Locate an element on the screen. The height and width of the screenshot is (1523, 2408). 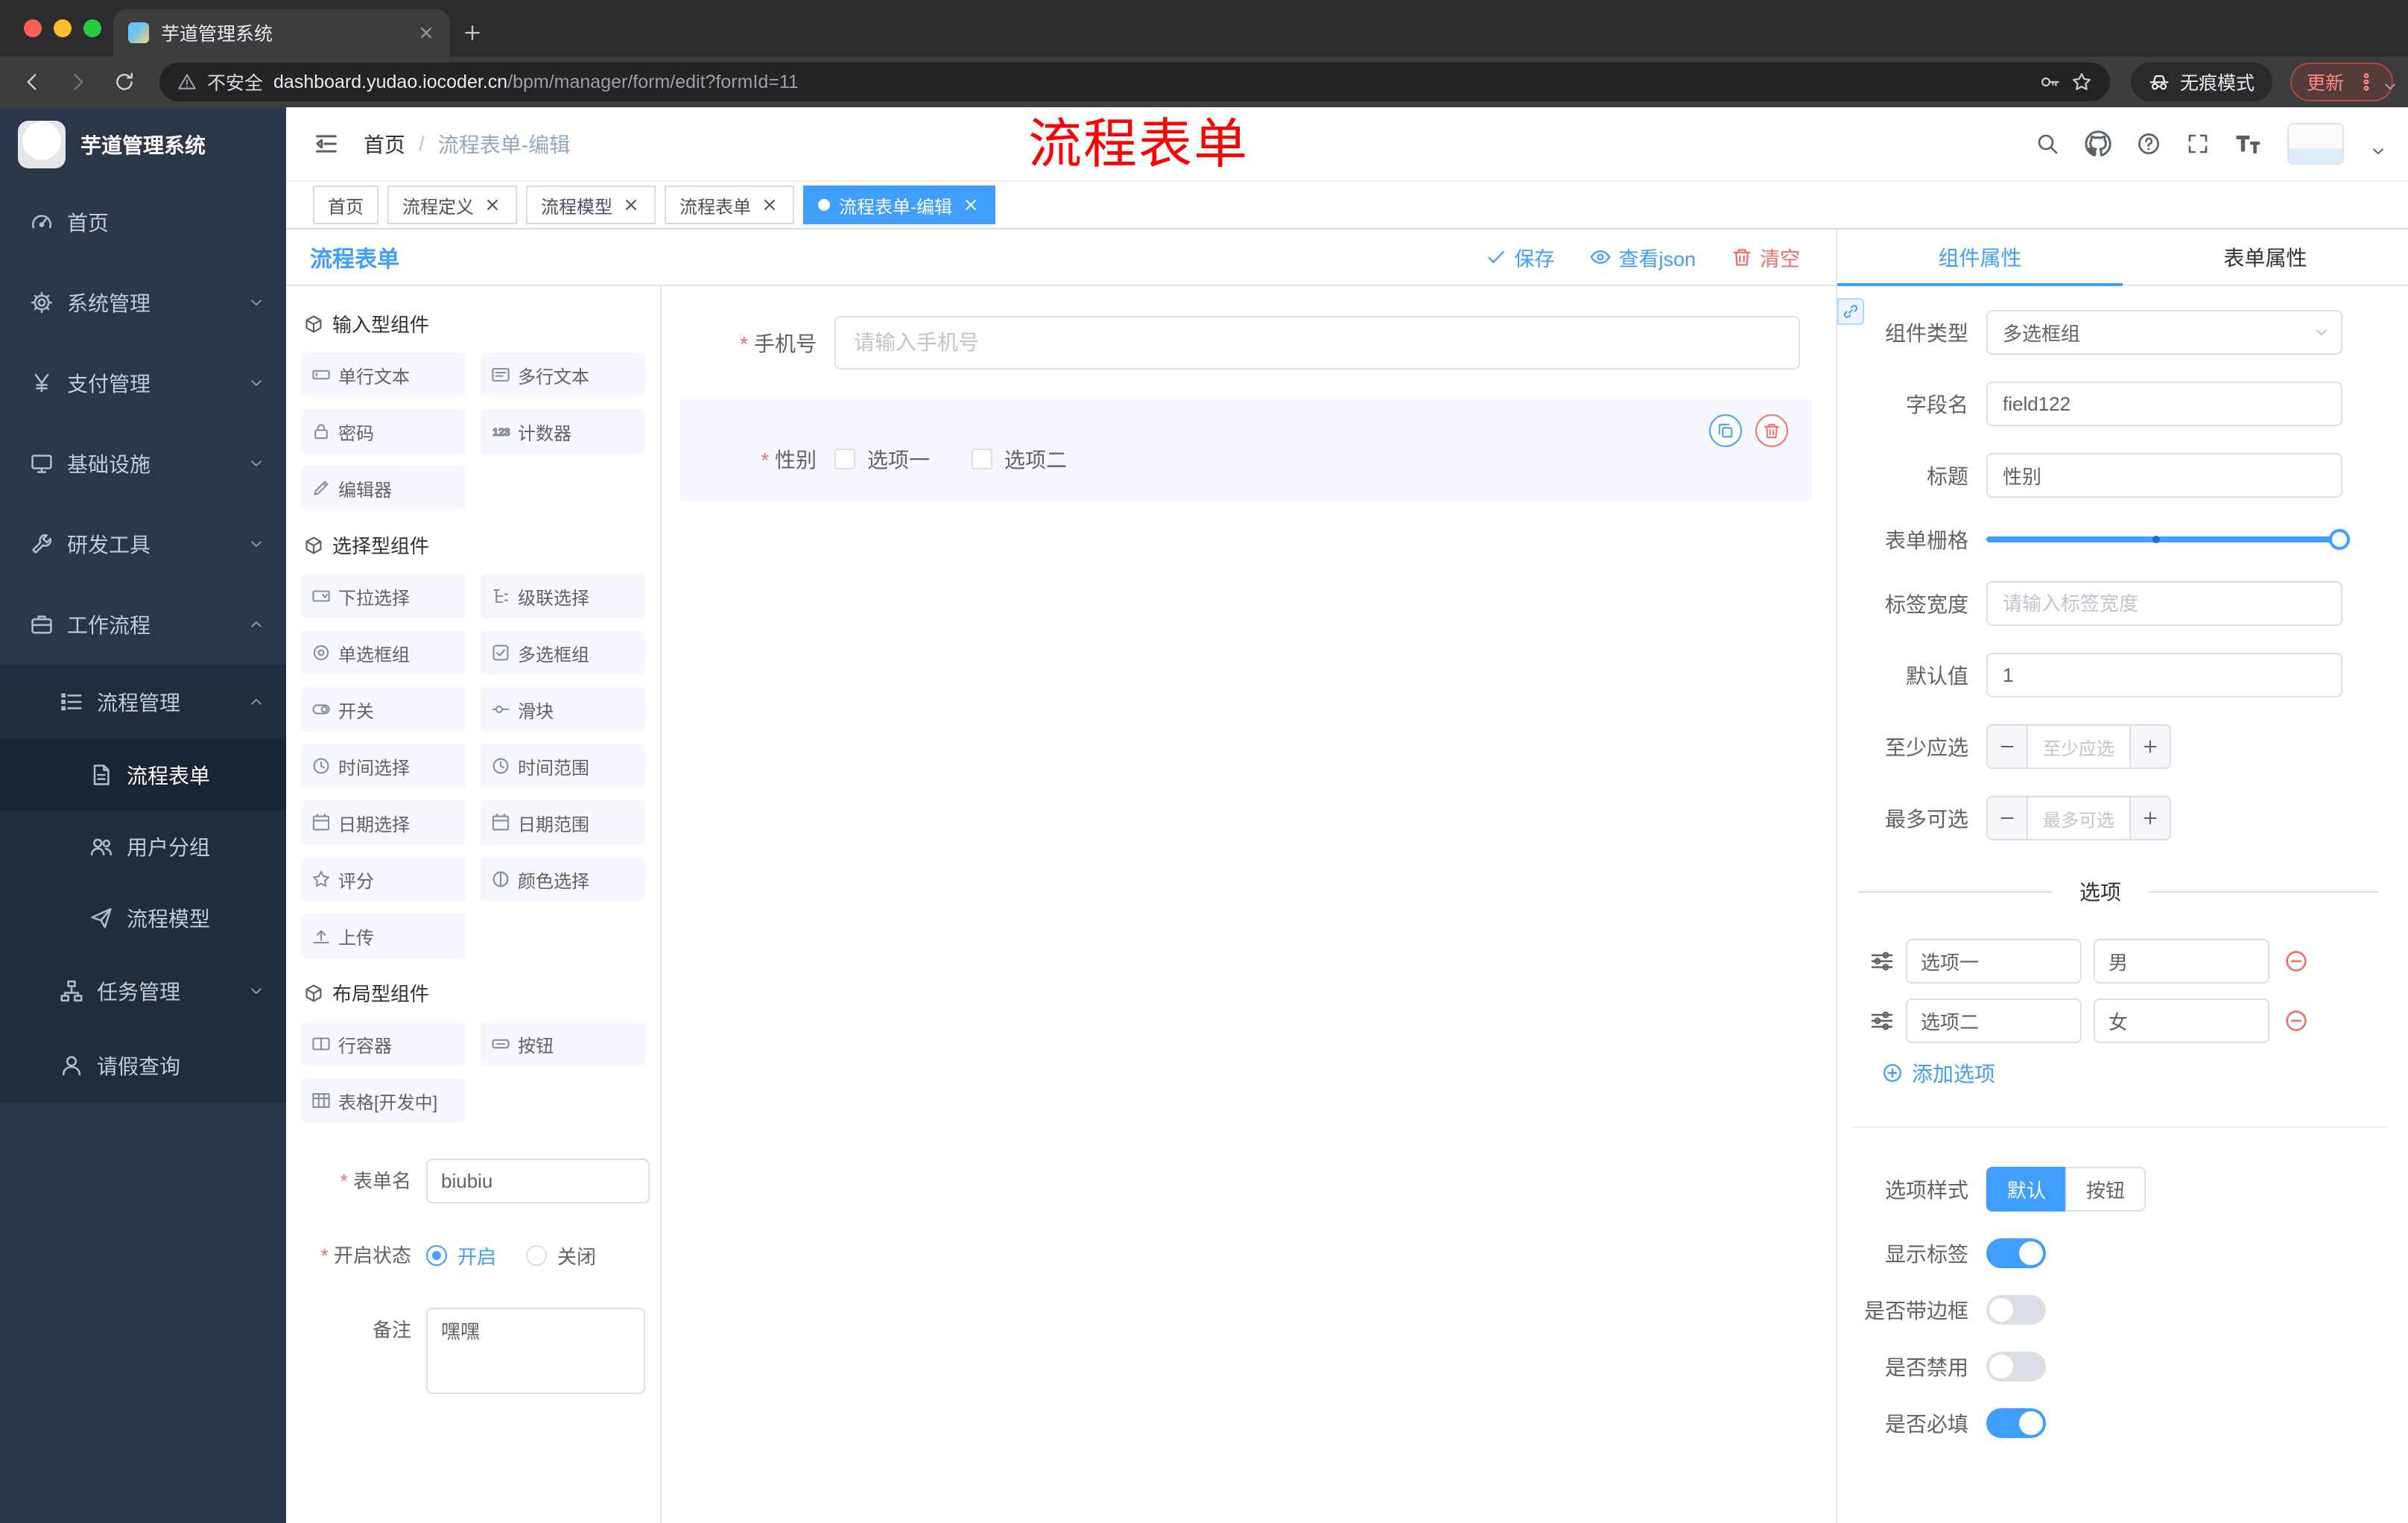
forward-icon is located at coordinates (78, 82).